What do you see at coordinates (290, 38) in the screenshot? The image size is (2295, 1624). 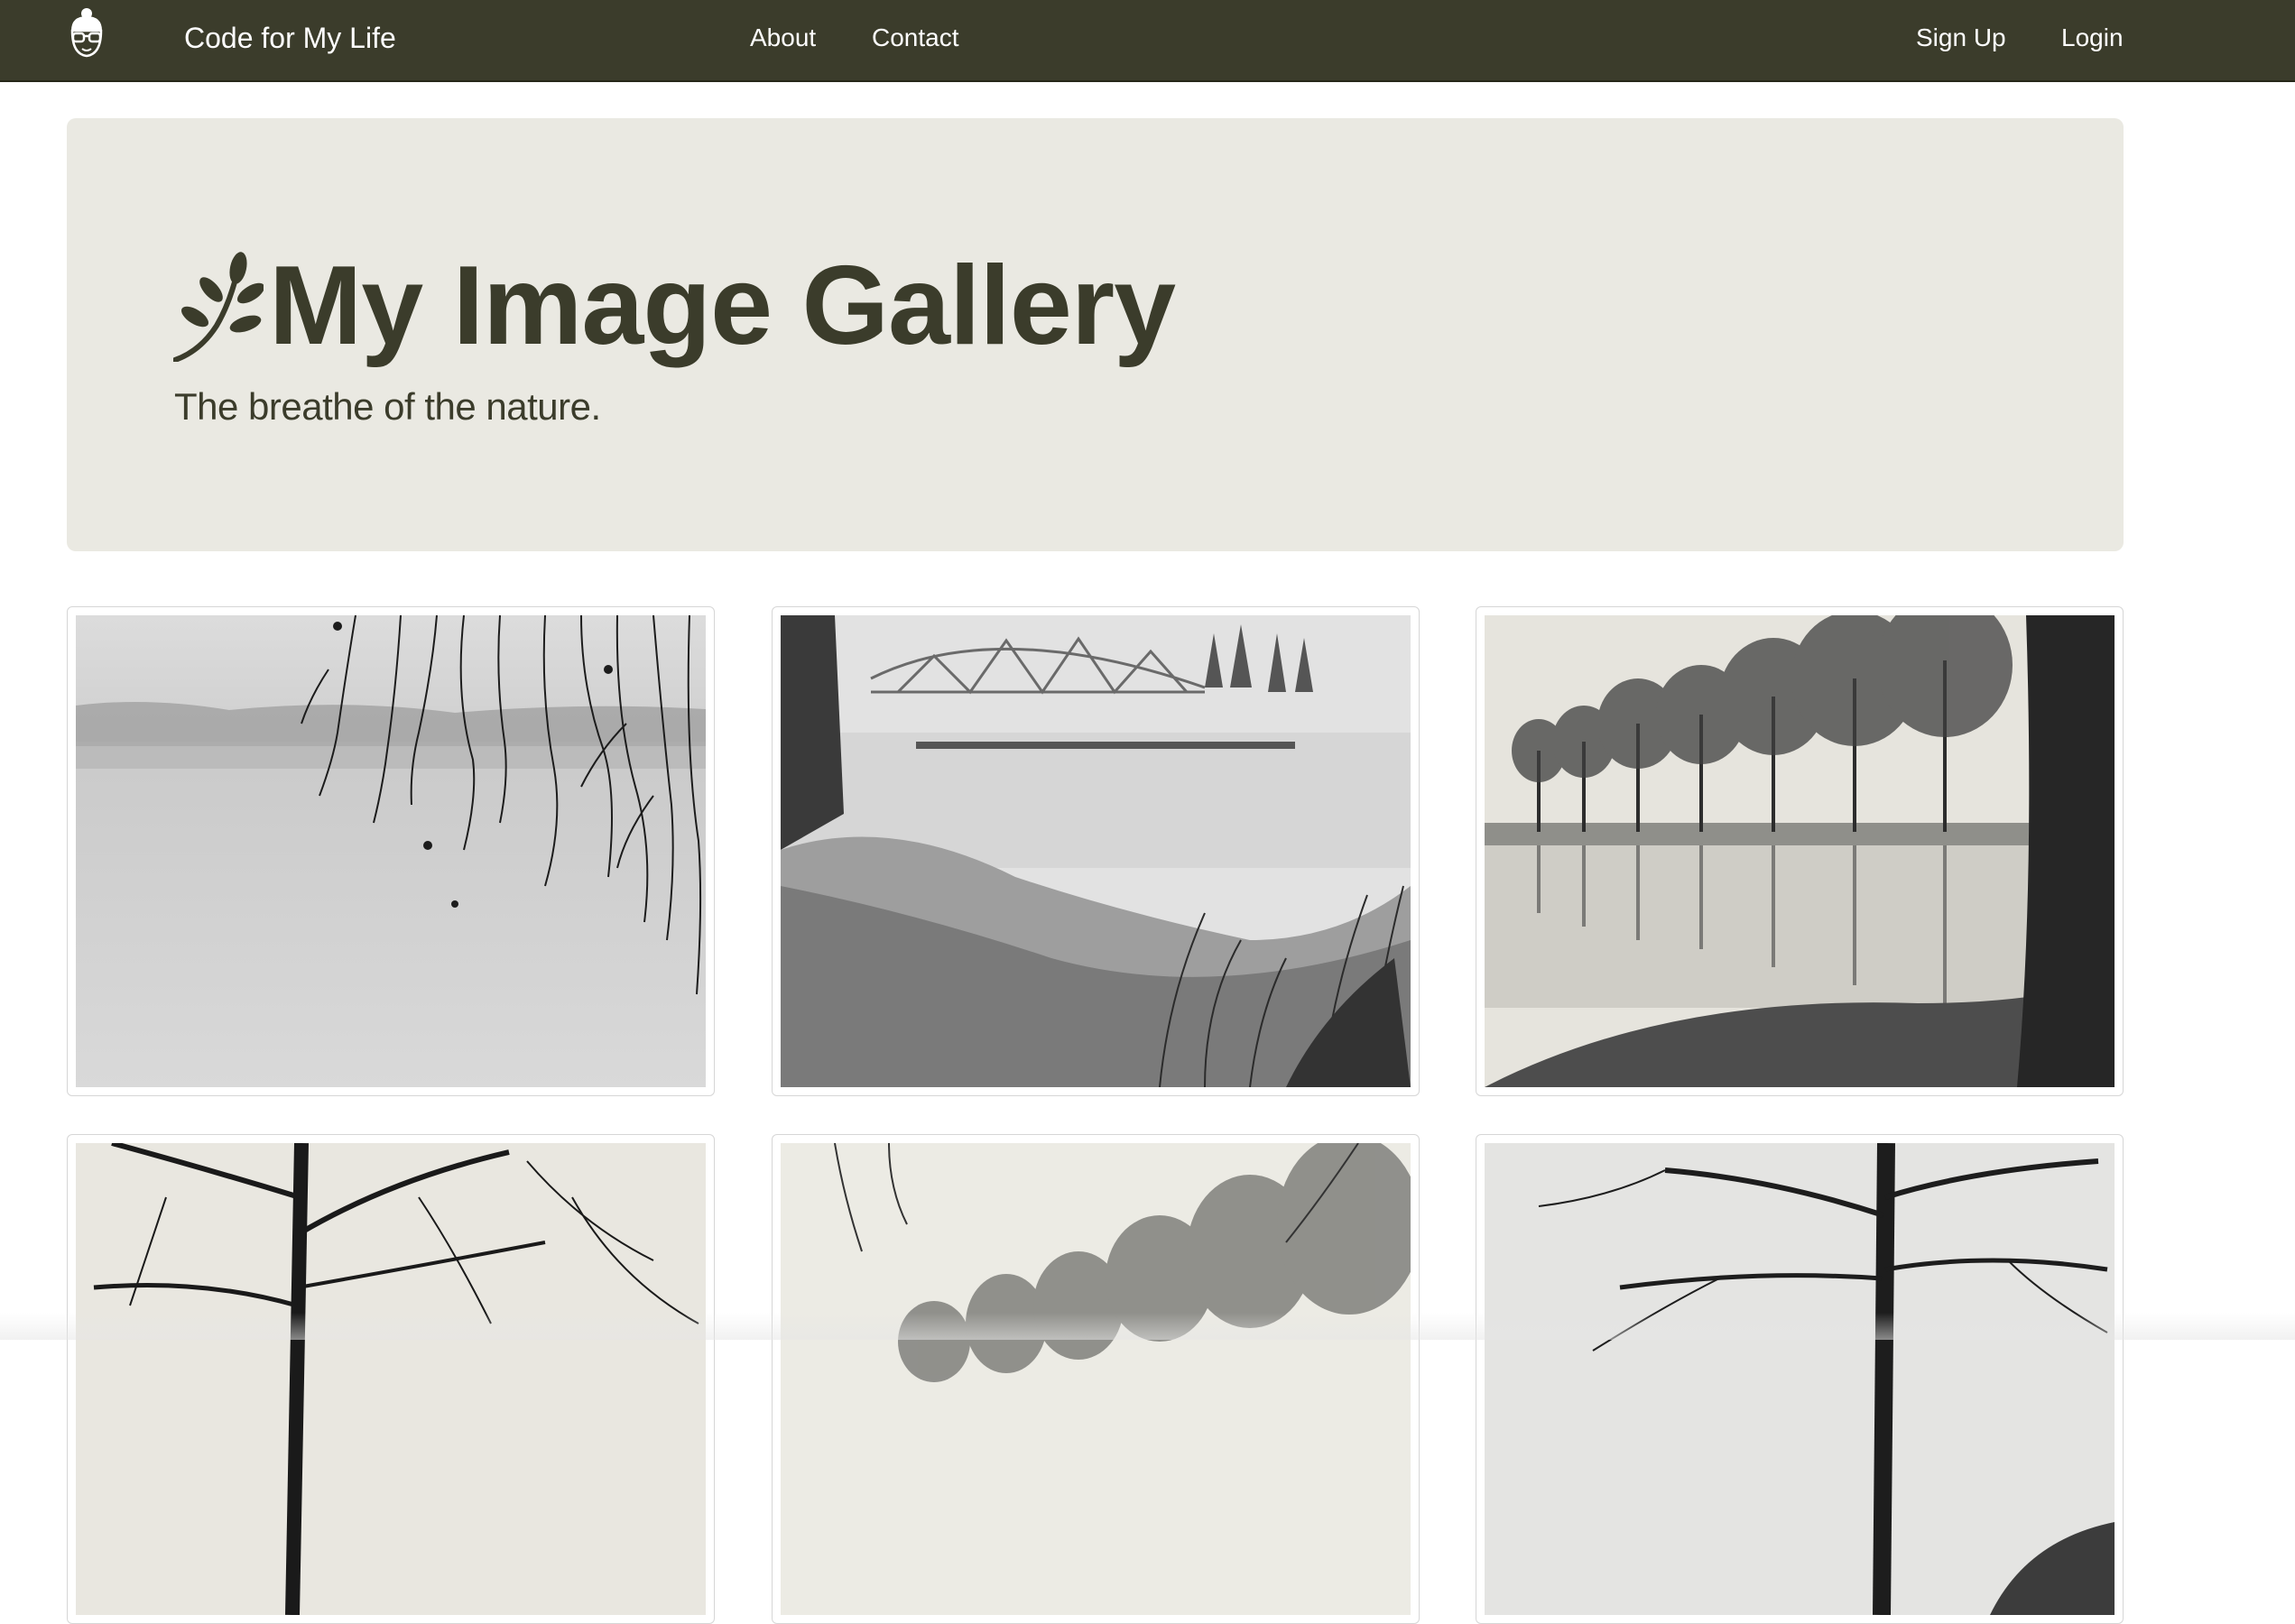 I see `brand-link: Code for My Life` at bounding box center [290, 38].